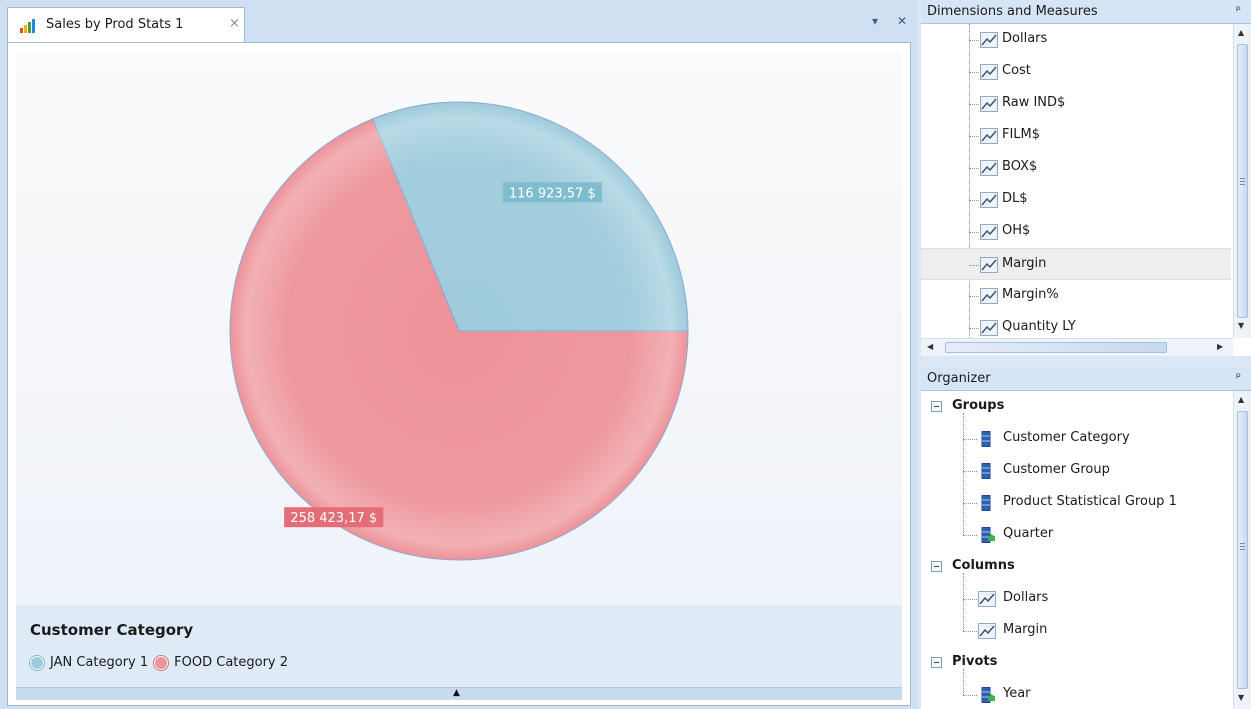 The height and width of the screenshot is (709, 1251). I want to click on panel-title: Organizer, so click(959, 378).